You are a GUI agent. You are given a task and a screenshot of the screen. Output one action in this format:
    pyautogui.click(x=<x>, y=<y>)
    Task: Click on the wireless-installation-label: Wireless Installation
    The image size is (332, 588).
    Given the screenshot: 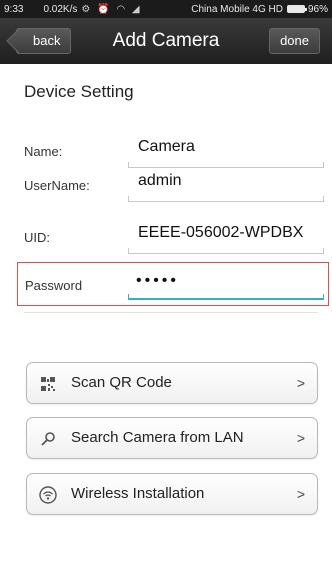 What is the action you would take?
    pyautogui.click(x=138, y=493)
    